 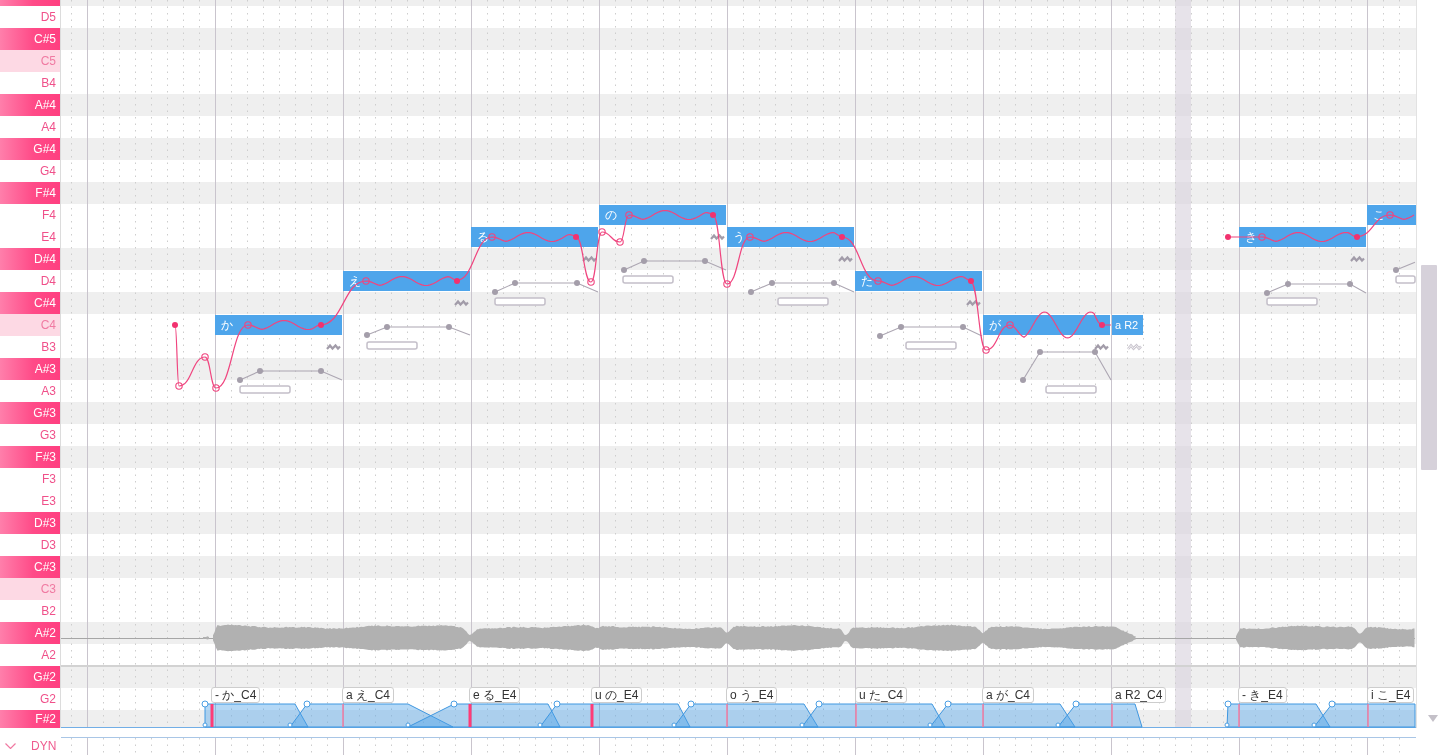 I want to click on piano-key, so click(x=30, y=3).